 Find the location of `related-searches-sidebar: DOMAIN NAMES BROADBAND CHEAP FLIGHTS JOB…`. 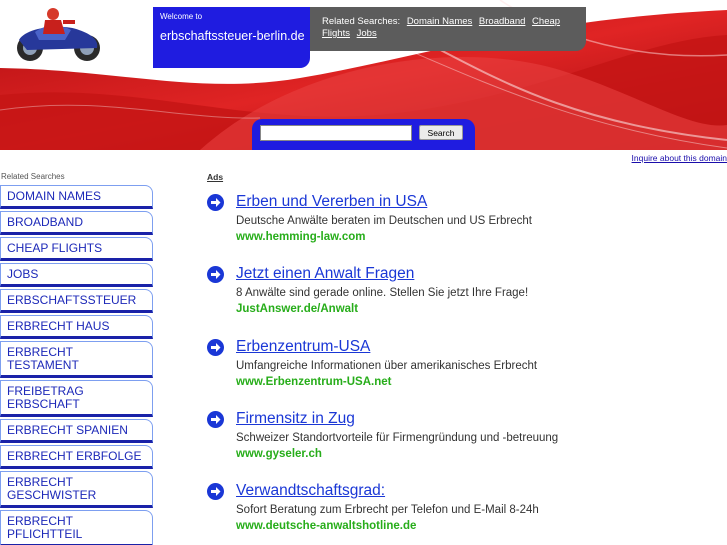

related-searches-sidebar: DOMAIN NAMES BROADBAND CHEAP FLIGHTS JOB… is located at coordinates (77, 365).